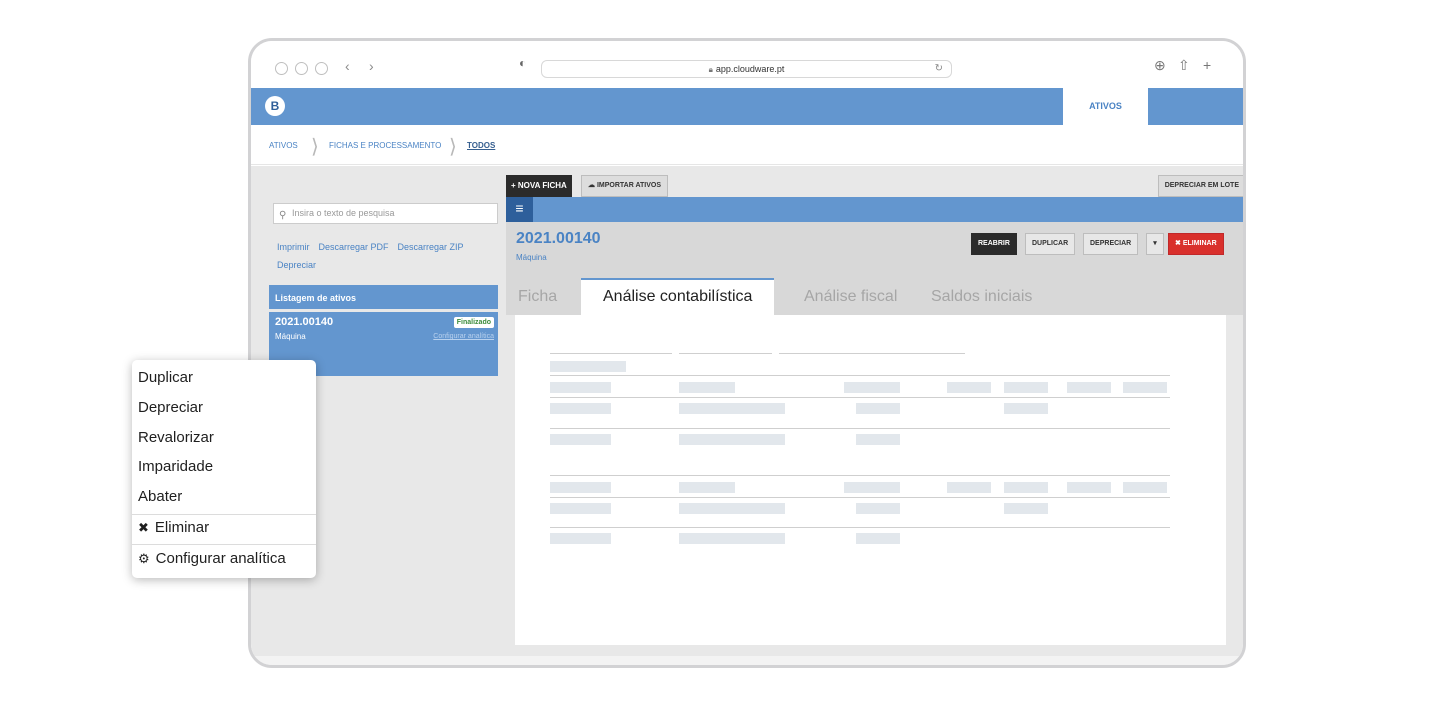 This screenshot has height=705, width=1437. I want to click on link-depreciar: Depreciar, so click(296, 265).